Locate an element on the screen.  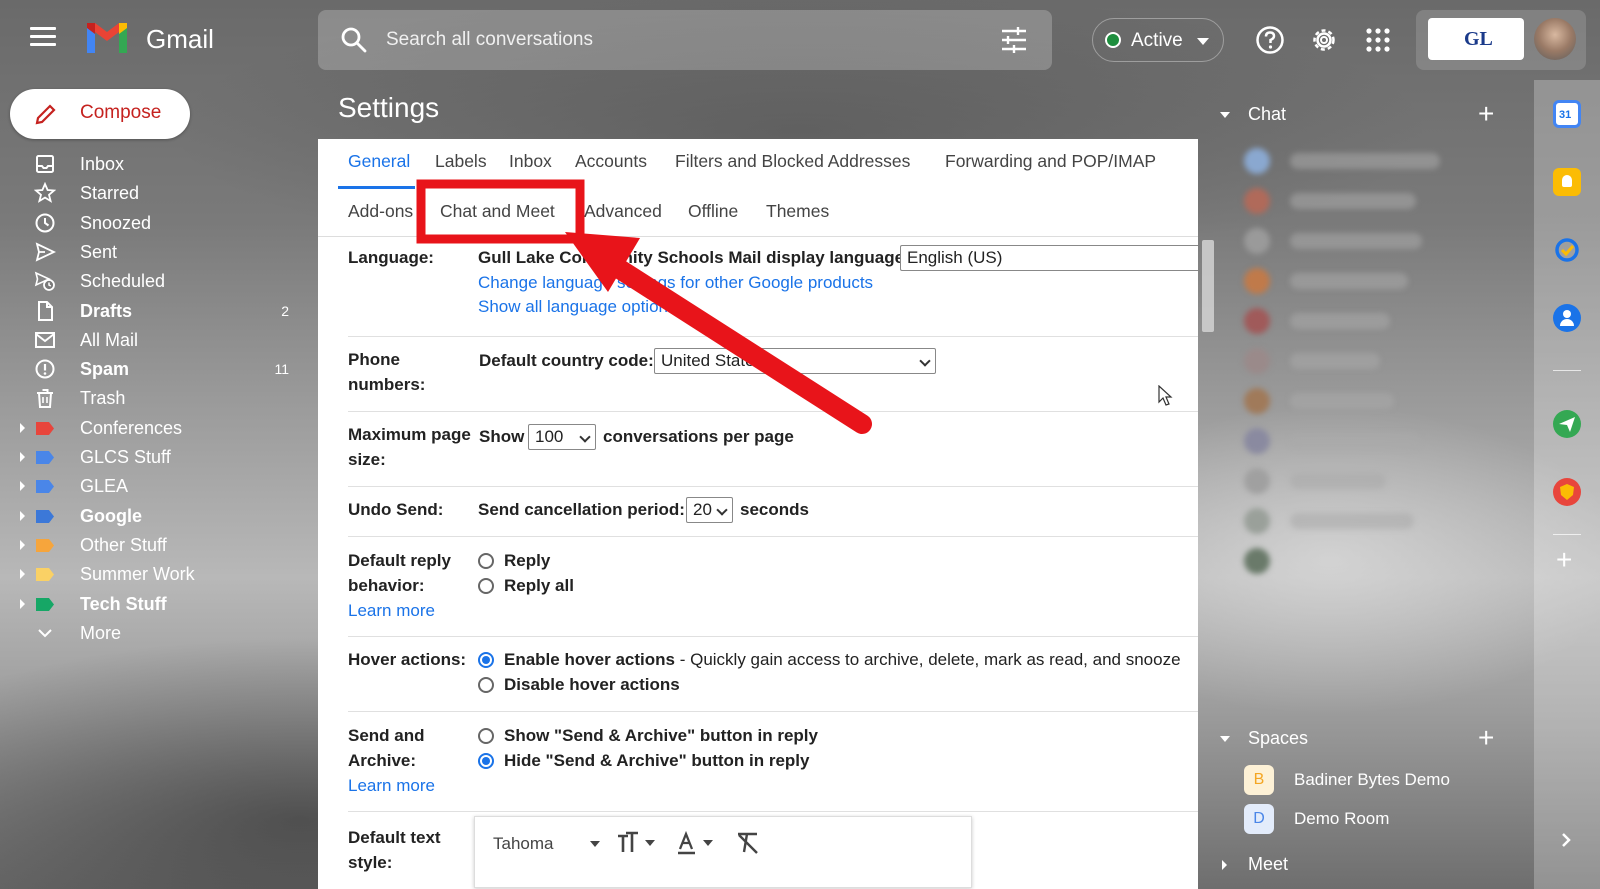
label-item-tech-stuff: Tech Stuff is located at coordinates (152, 604).